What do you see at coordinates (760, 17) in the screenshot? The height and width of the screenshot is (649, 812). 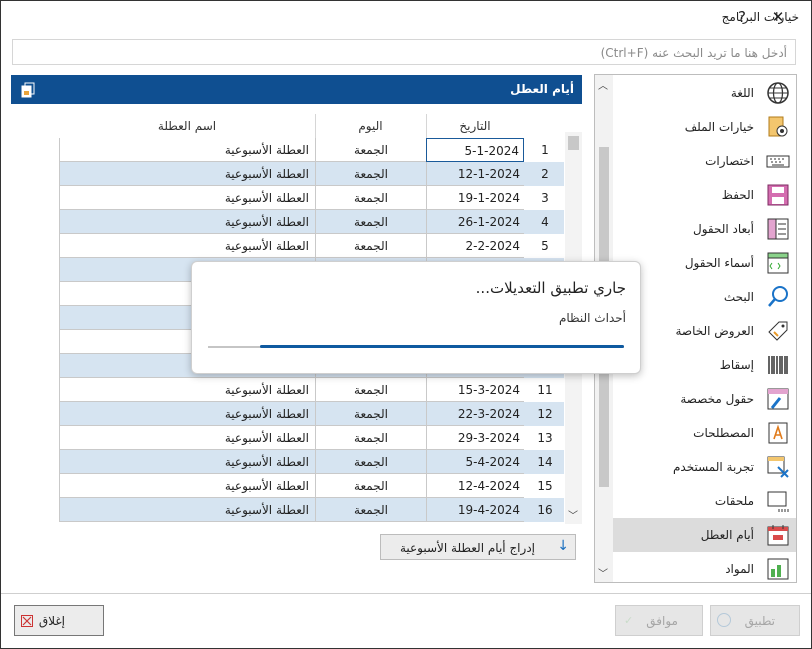 I see `window-title: خيارات البرنامج` at bounding box center [760, 17].